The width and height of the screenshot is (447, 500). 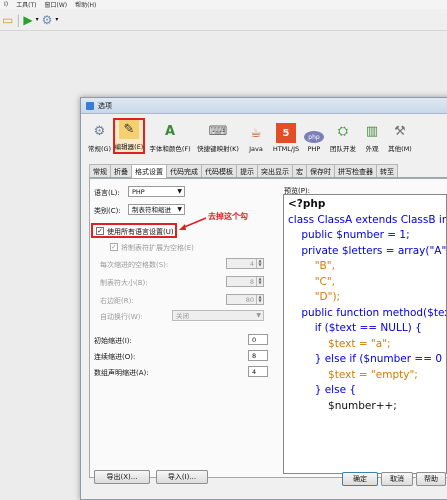 I want to click on initial-indent-input: 0, so click(x=258, y=339).